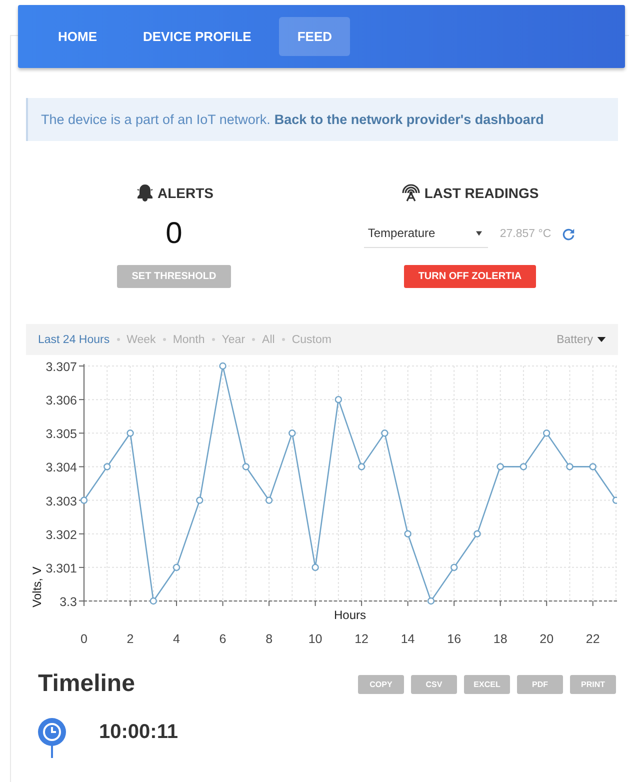 The image size is (629, 782). Describe the element at coordinates (68, 602) in the screenshot. I see `y-tick-label: 3.3` at that location.